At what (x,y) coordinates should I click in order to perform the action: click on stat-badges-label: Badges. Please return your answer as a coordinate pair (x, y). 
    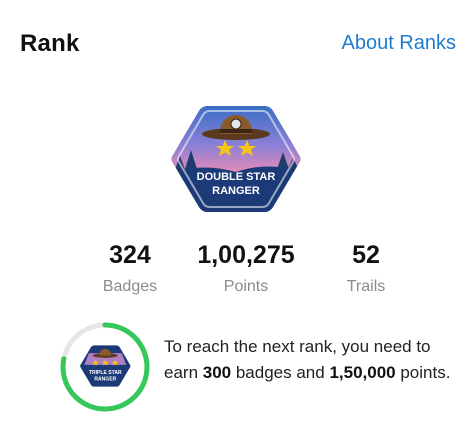
    Looking at the image, I should click on (130, 286).